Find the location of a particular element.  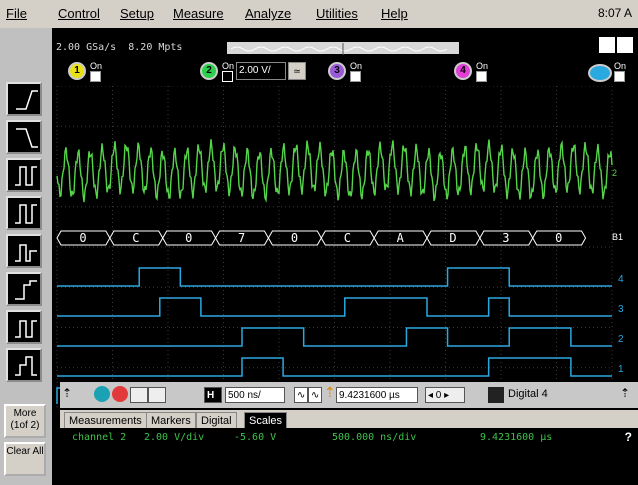

pattern-trigger-button is located at coordinates (24, 365).